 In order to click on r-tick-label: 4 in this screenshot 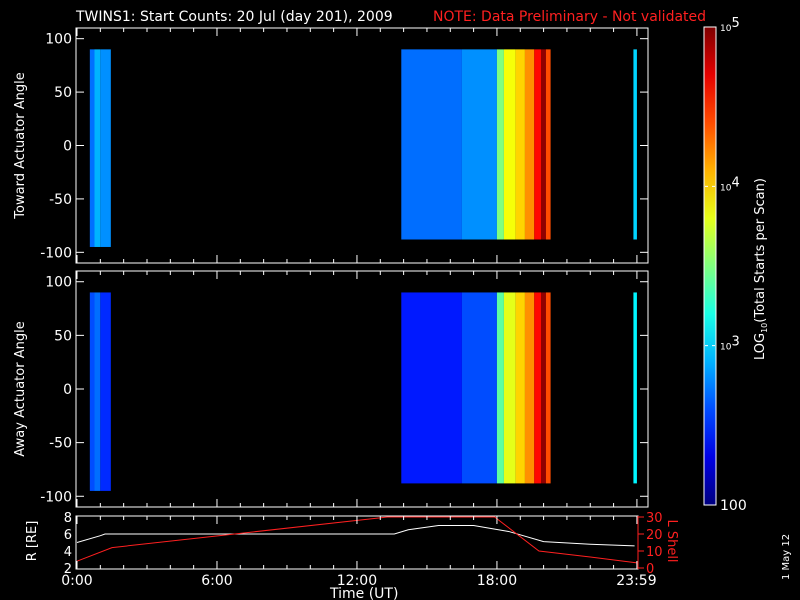, I will do `click(68, 552)`.